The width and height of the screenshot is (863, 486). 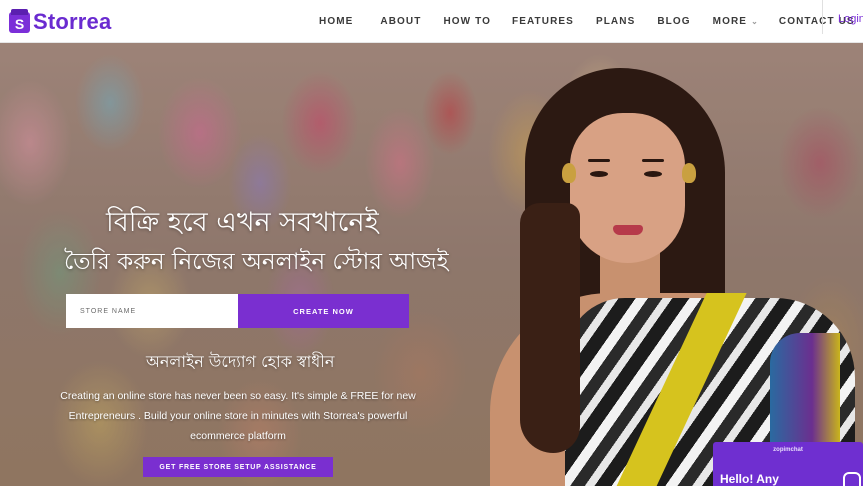 I want to click on nav-features: FEATURES, so click(x=543, y=21).